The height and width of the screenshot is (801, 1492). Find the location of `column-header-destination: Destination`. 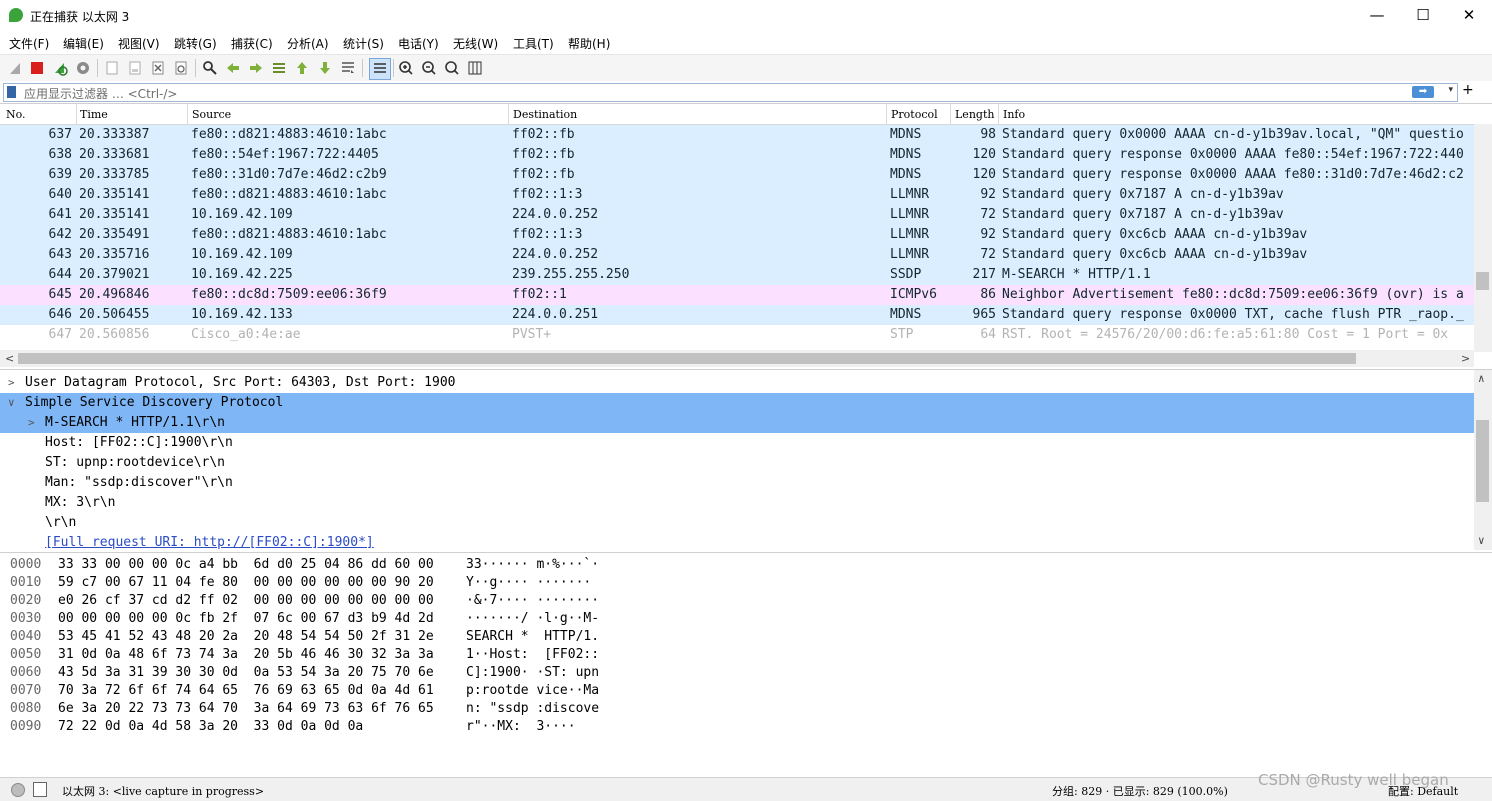

column-header-destination: Destination is located at coordinates (545, 116).